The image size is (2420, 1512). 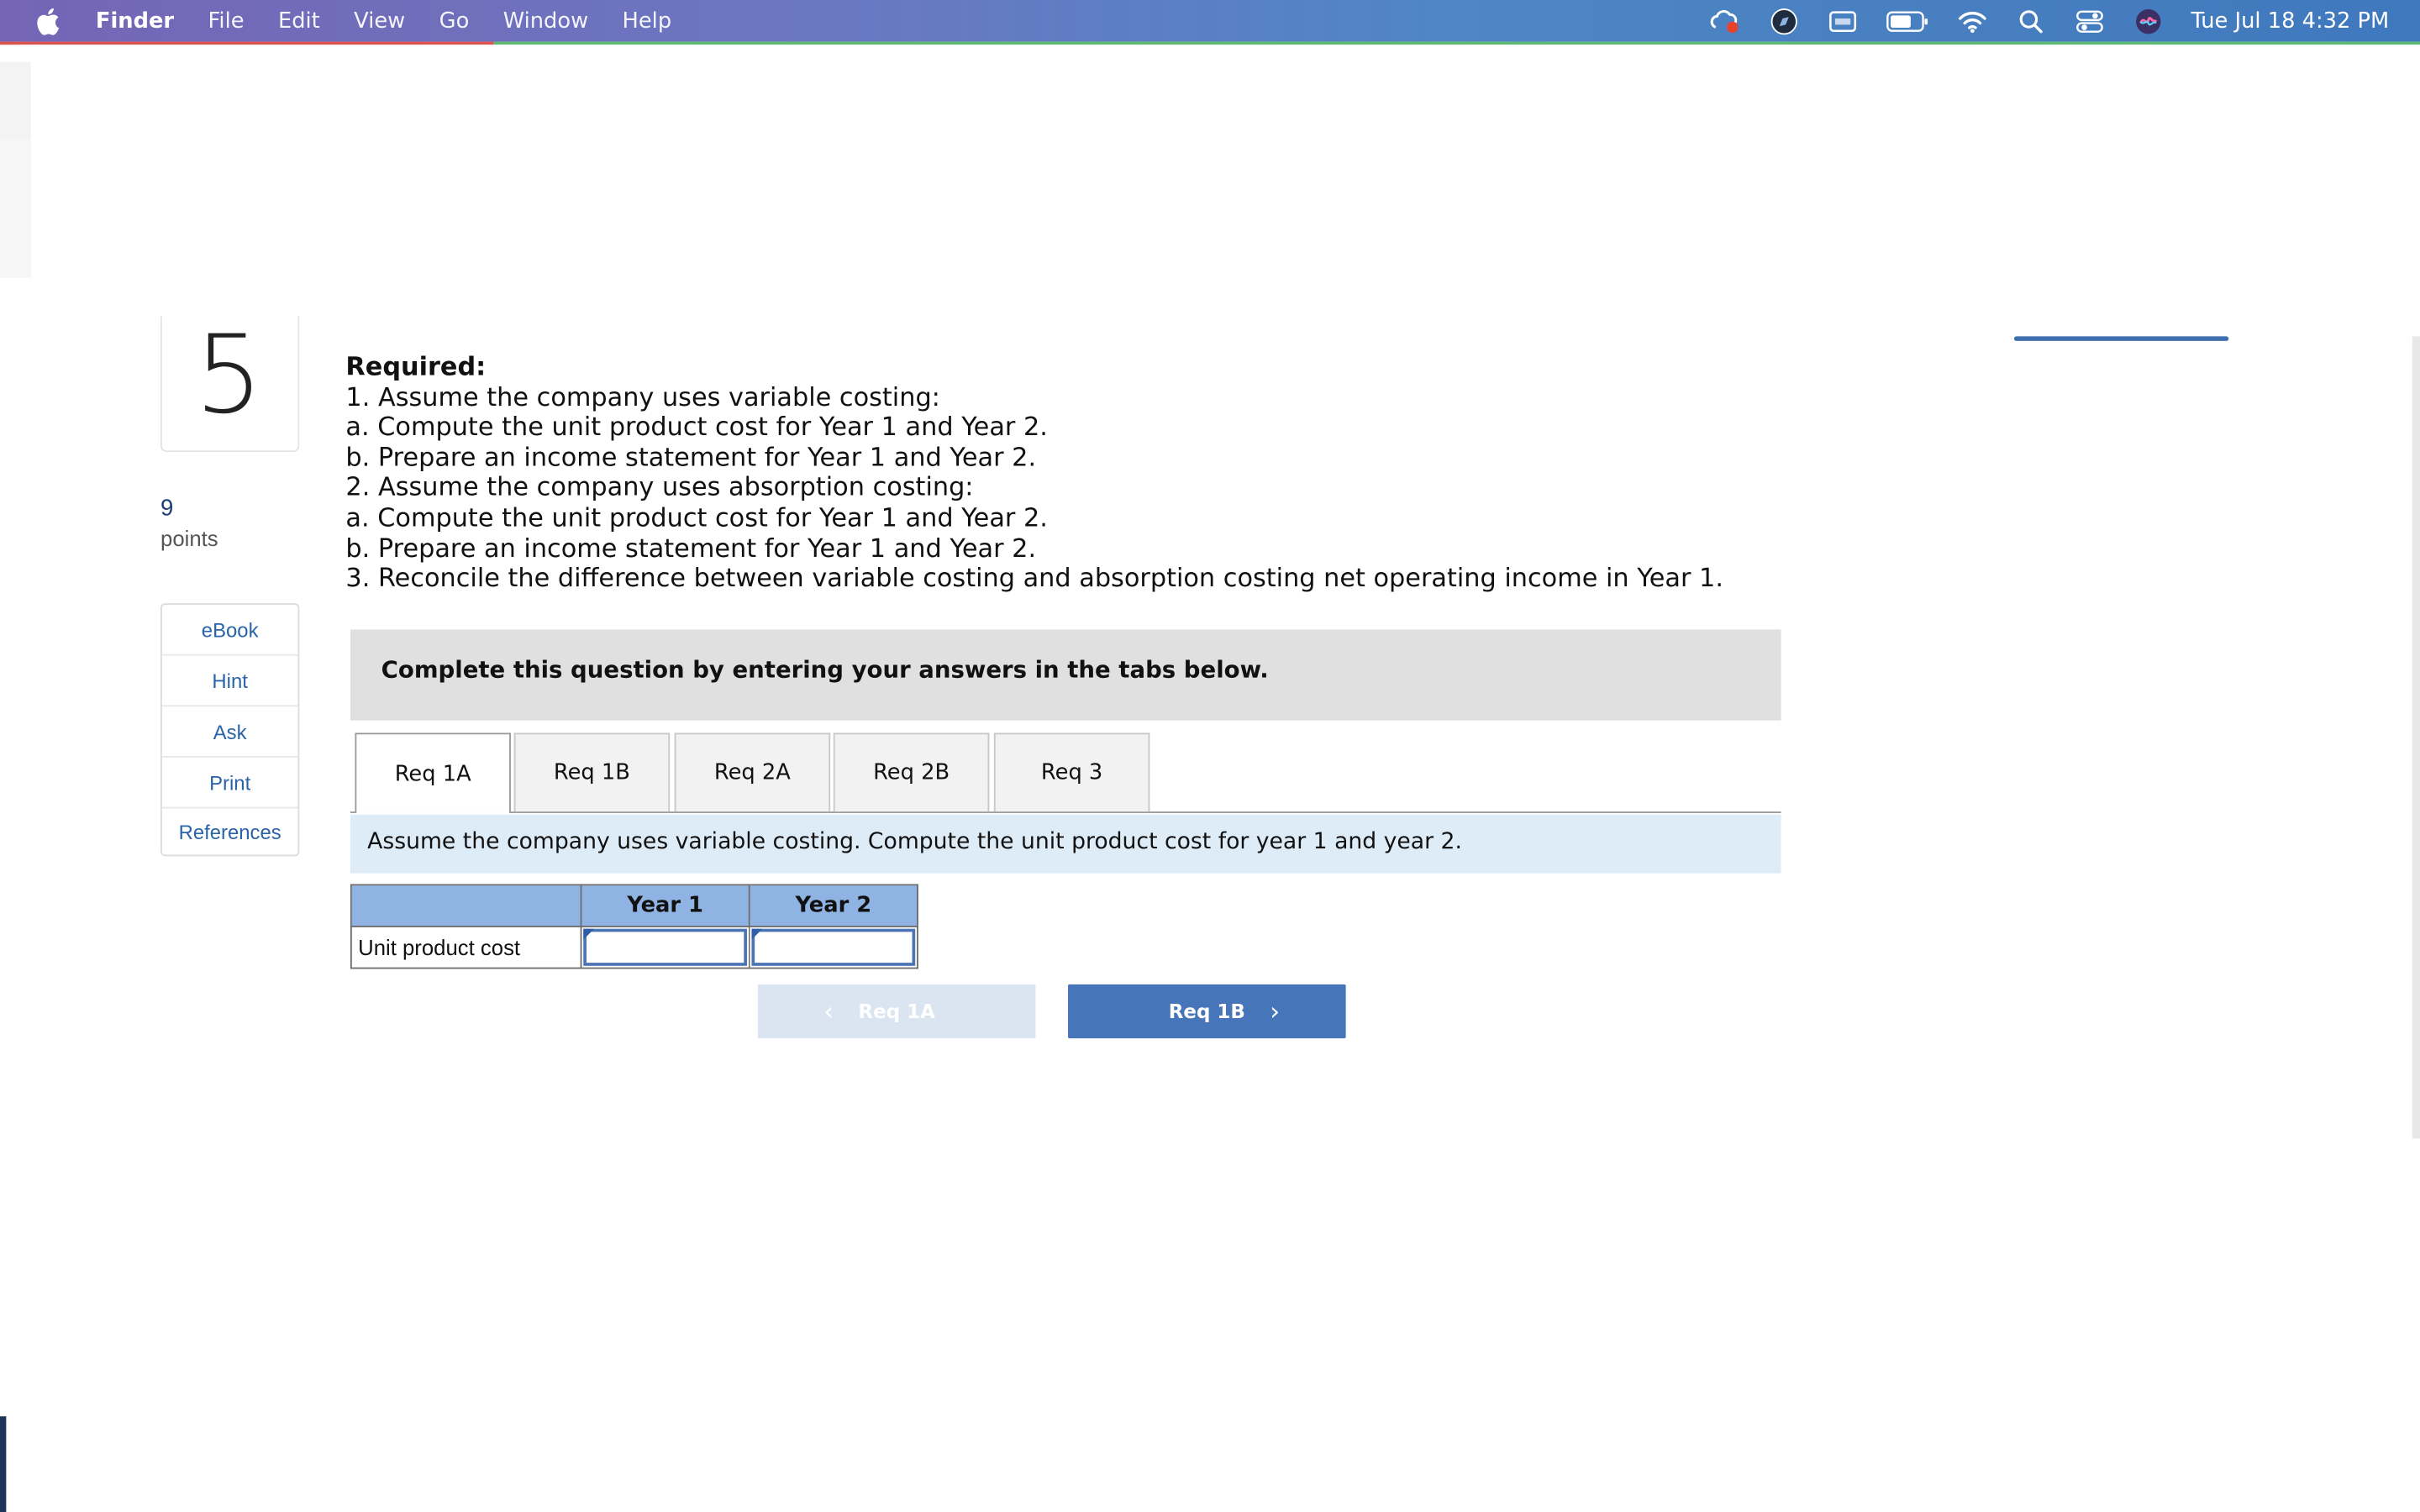 I want to click on left-gutter-panel, so click(x=15, y=208).